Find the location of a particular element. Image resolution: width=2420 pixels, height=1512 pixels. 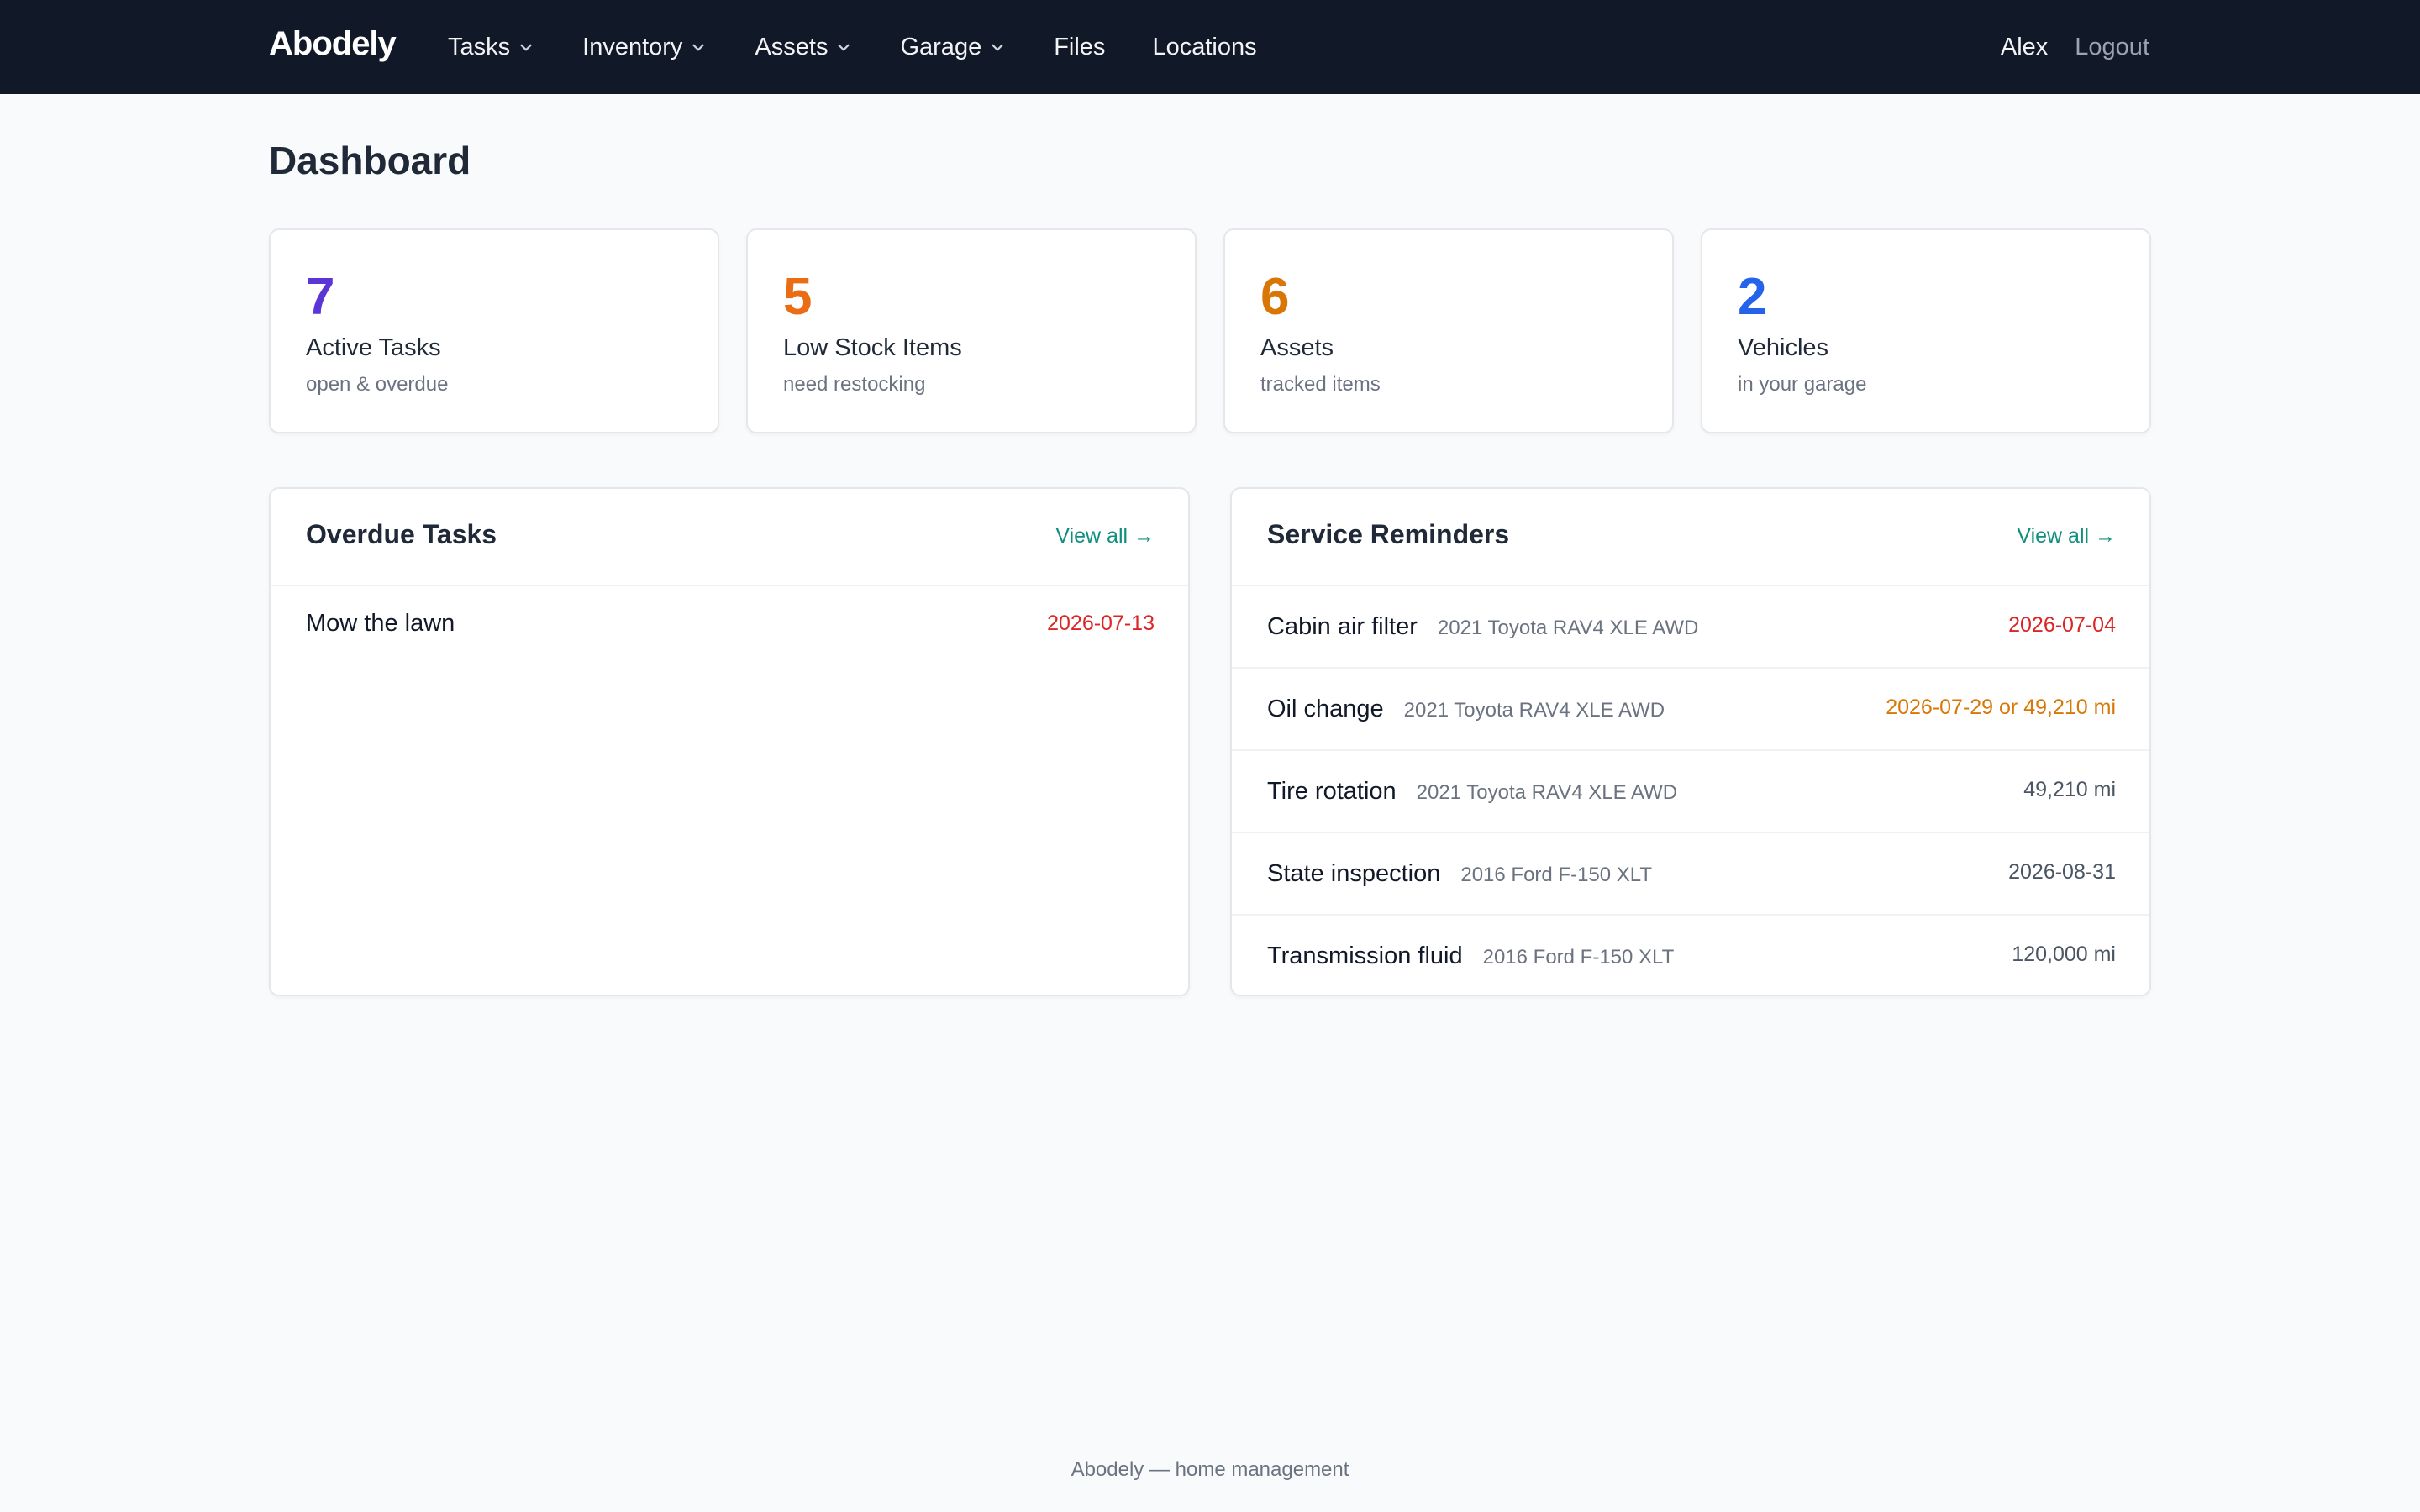

nav-item-locations: Locations is located at coordinates (1204, 47).